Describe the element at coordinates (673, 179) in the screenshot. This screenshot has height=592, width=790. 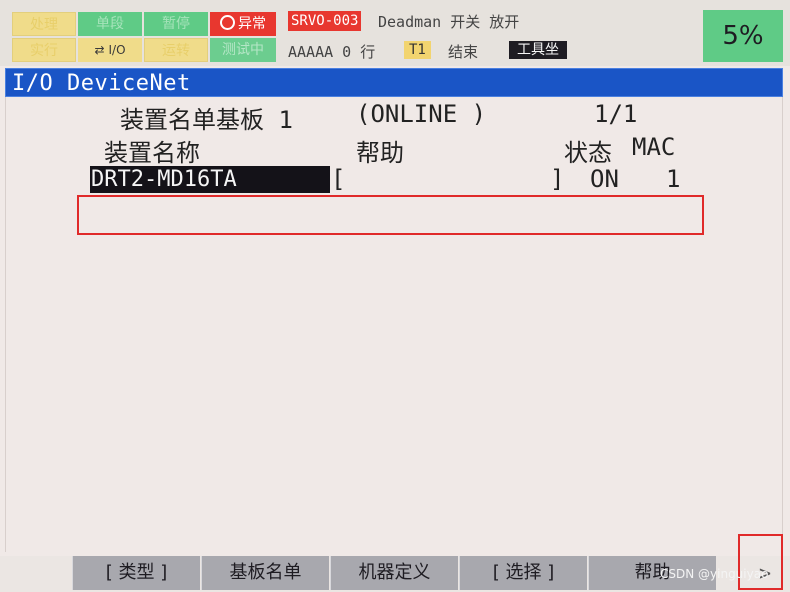
I see `device-mac-value: 1` at that location.